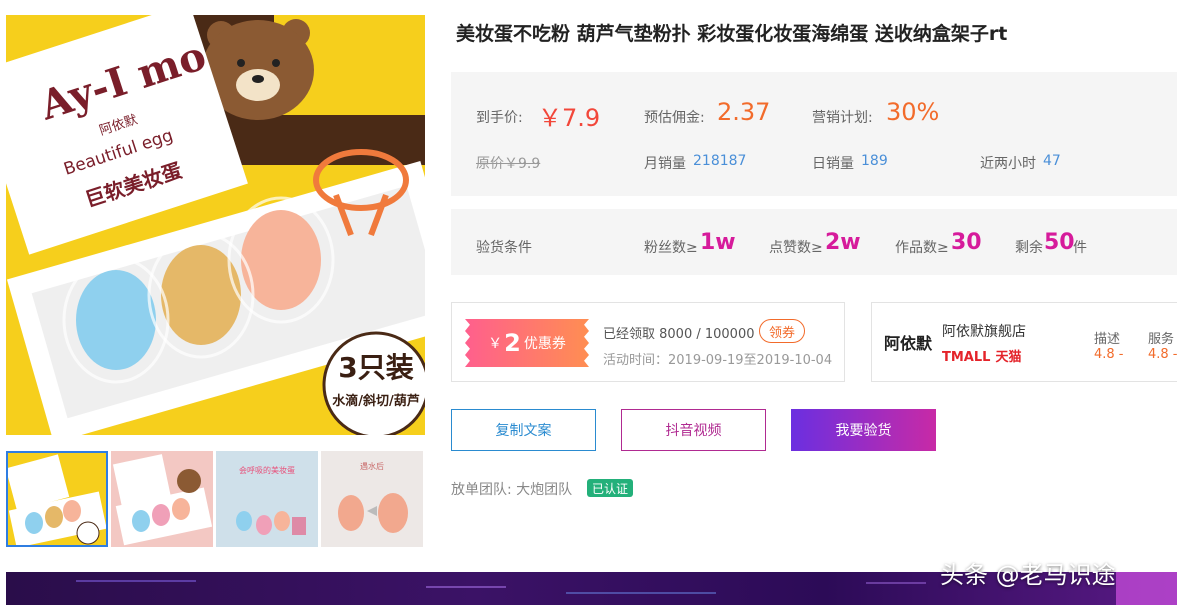 This screenshot has height=605, width=1177. I want to click on coupon-tag: ￥ 2 优惠券, so click(527, 343).